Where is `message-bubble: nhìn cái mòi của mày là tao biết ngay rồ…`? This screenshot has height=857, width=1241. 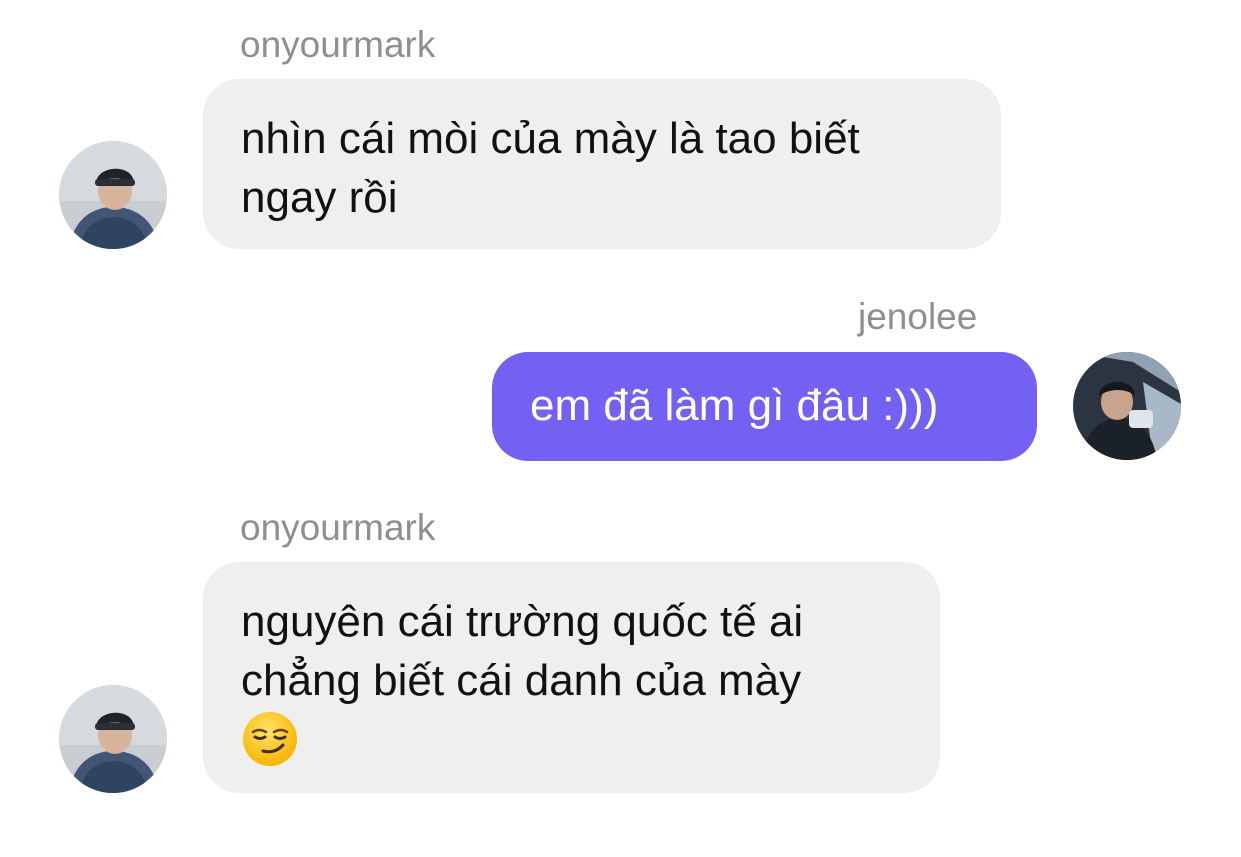
message-bubble: nhìn cái mòi của mày là tao biết ngay rồ… is located at coordinates (602, 164).